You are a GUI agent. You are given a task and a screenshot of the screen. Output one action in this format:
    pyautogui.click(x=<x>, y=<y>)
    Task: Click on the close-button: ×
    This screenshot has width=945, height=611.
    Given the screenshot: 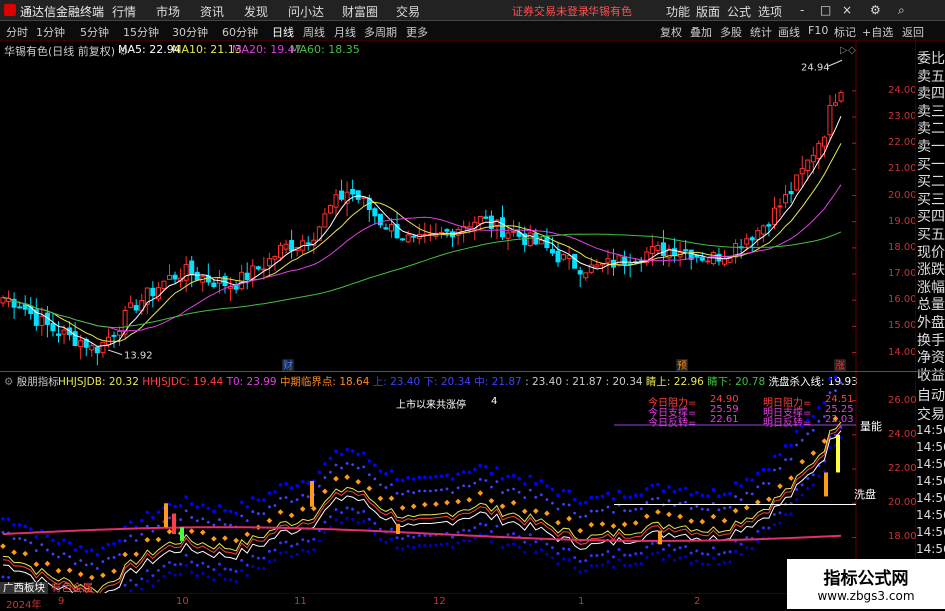 What is the action you would take?
    pyautogui.click(x=847, y=10)
    